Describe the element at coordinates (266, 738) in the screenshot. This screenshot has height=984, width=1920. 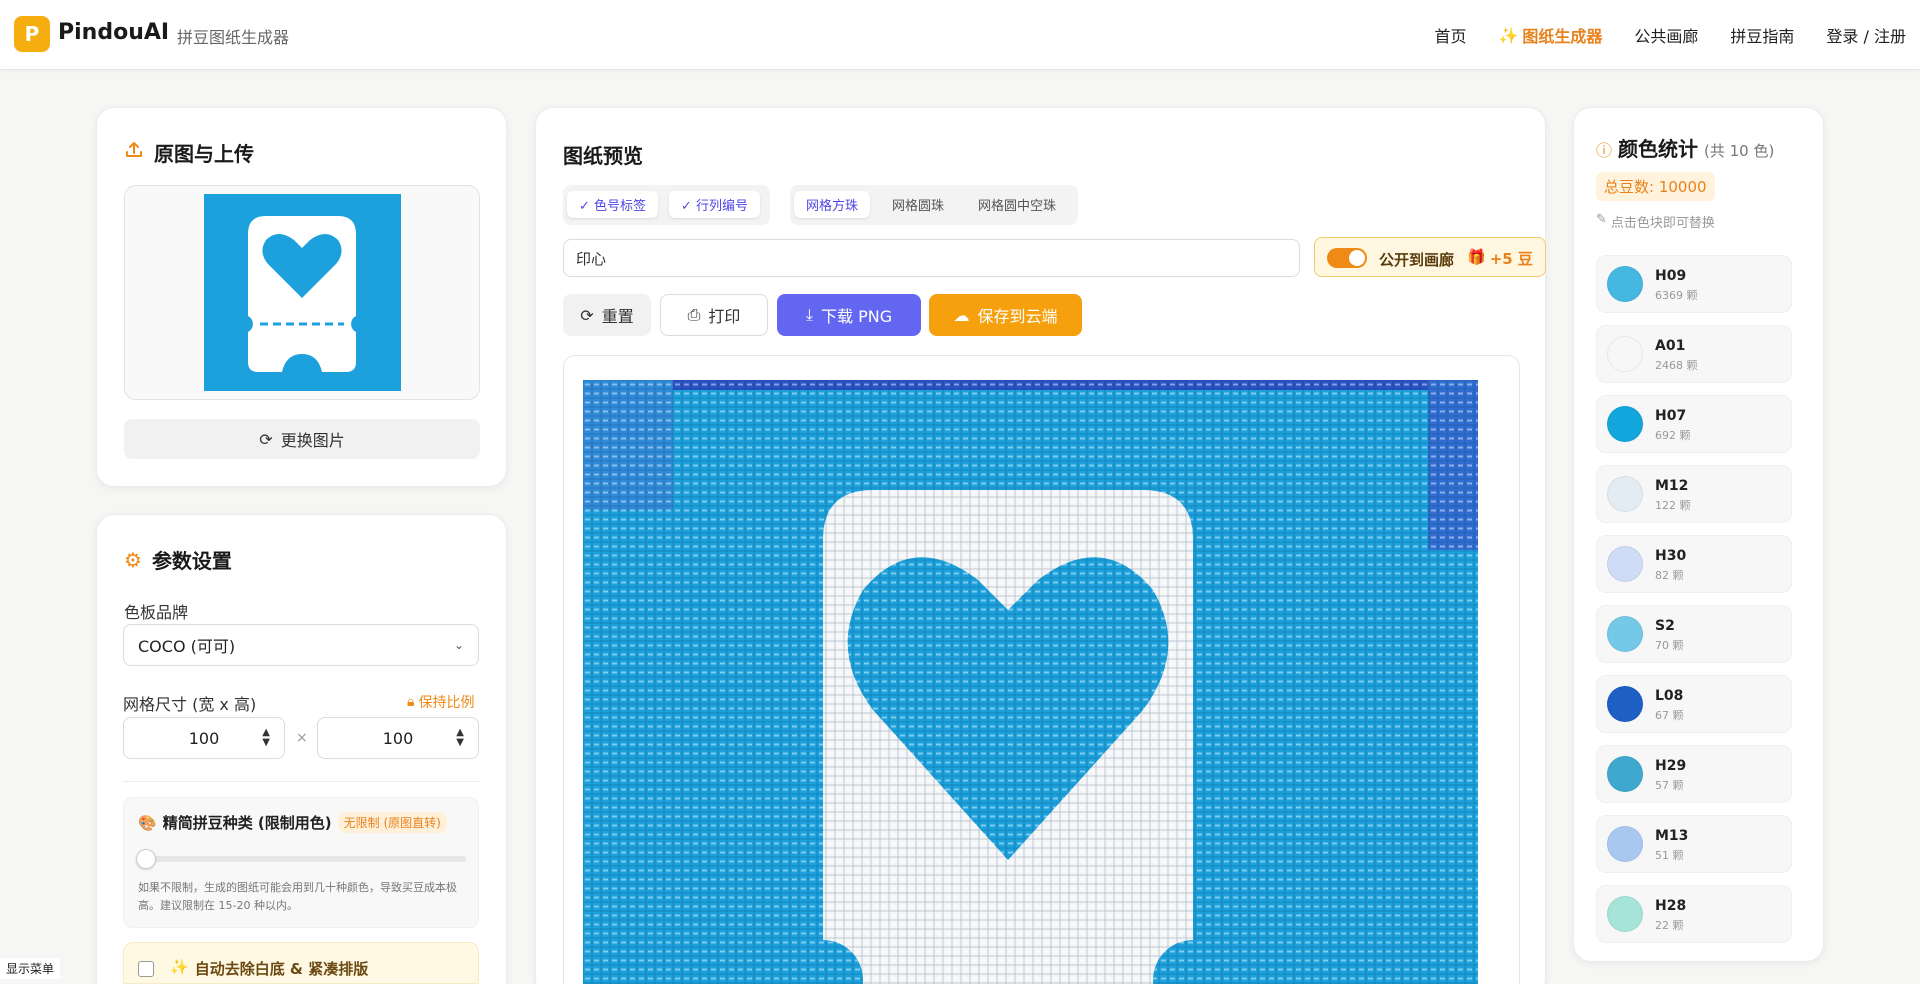
I see `width-stepper-icon: ▲ ▼` at that location.